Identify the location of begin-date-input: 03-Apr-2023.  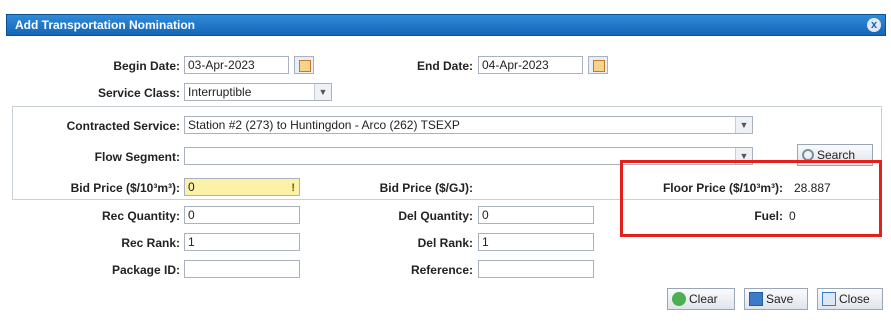
(236, 65).